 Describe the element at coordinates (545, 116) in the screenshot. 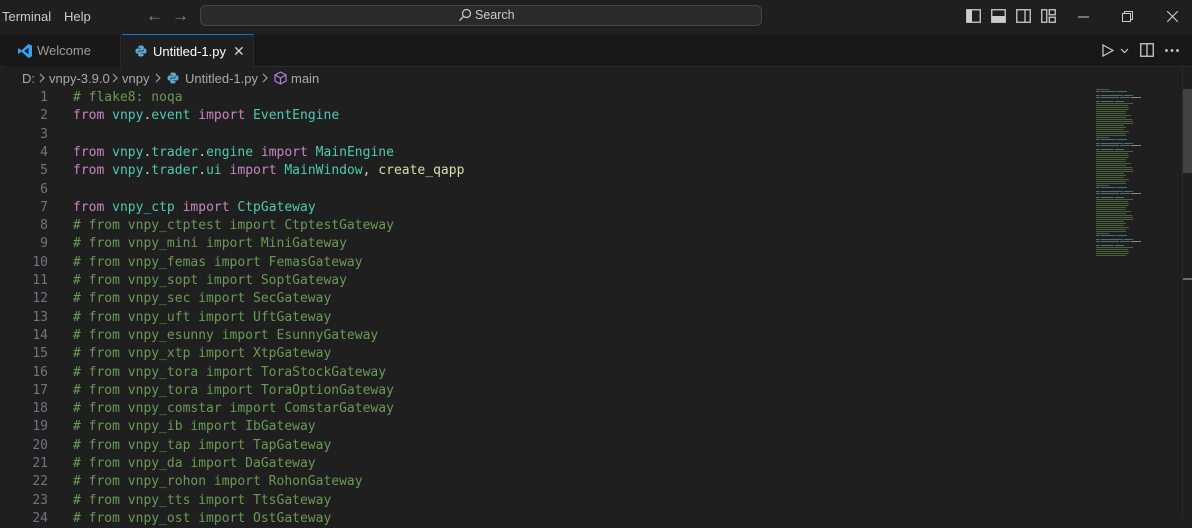

I see `code-line: 2 from vnpy.event import EventEngine` at that location.